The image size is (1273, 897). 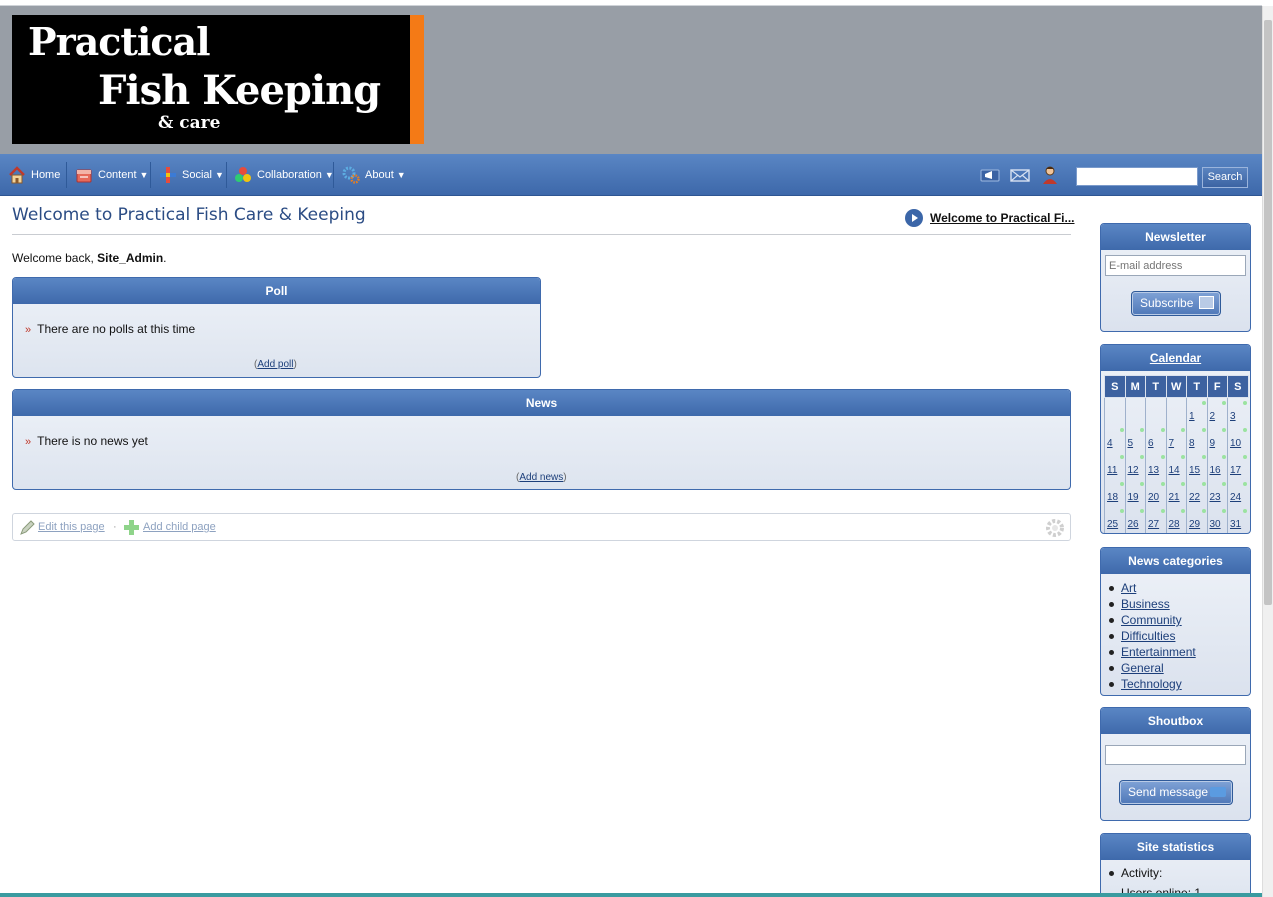 I want to click on edit-page-link: Edit this page, so click(x=71, y=527).